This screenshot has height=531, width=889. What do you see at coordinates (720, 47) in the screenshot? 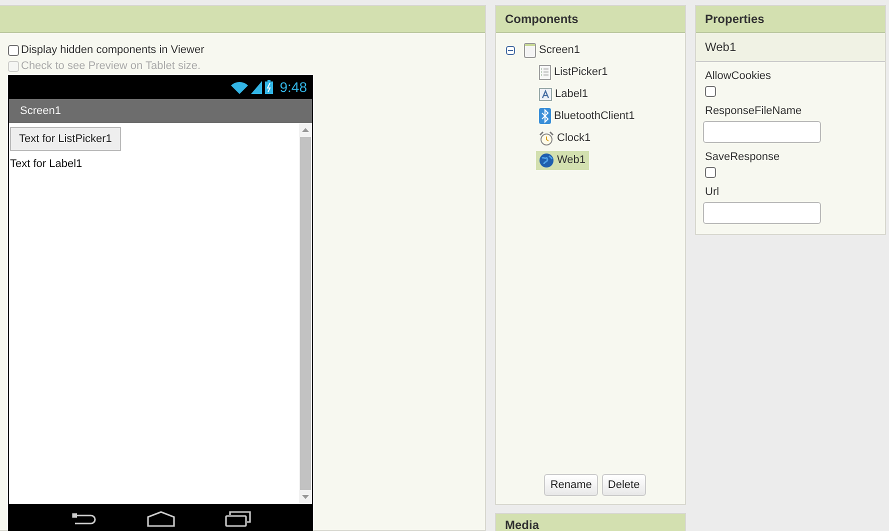
I see `component-name: Web1` at bounding box center [720, 47].